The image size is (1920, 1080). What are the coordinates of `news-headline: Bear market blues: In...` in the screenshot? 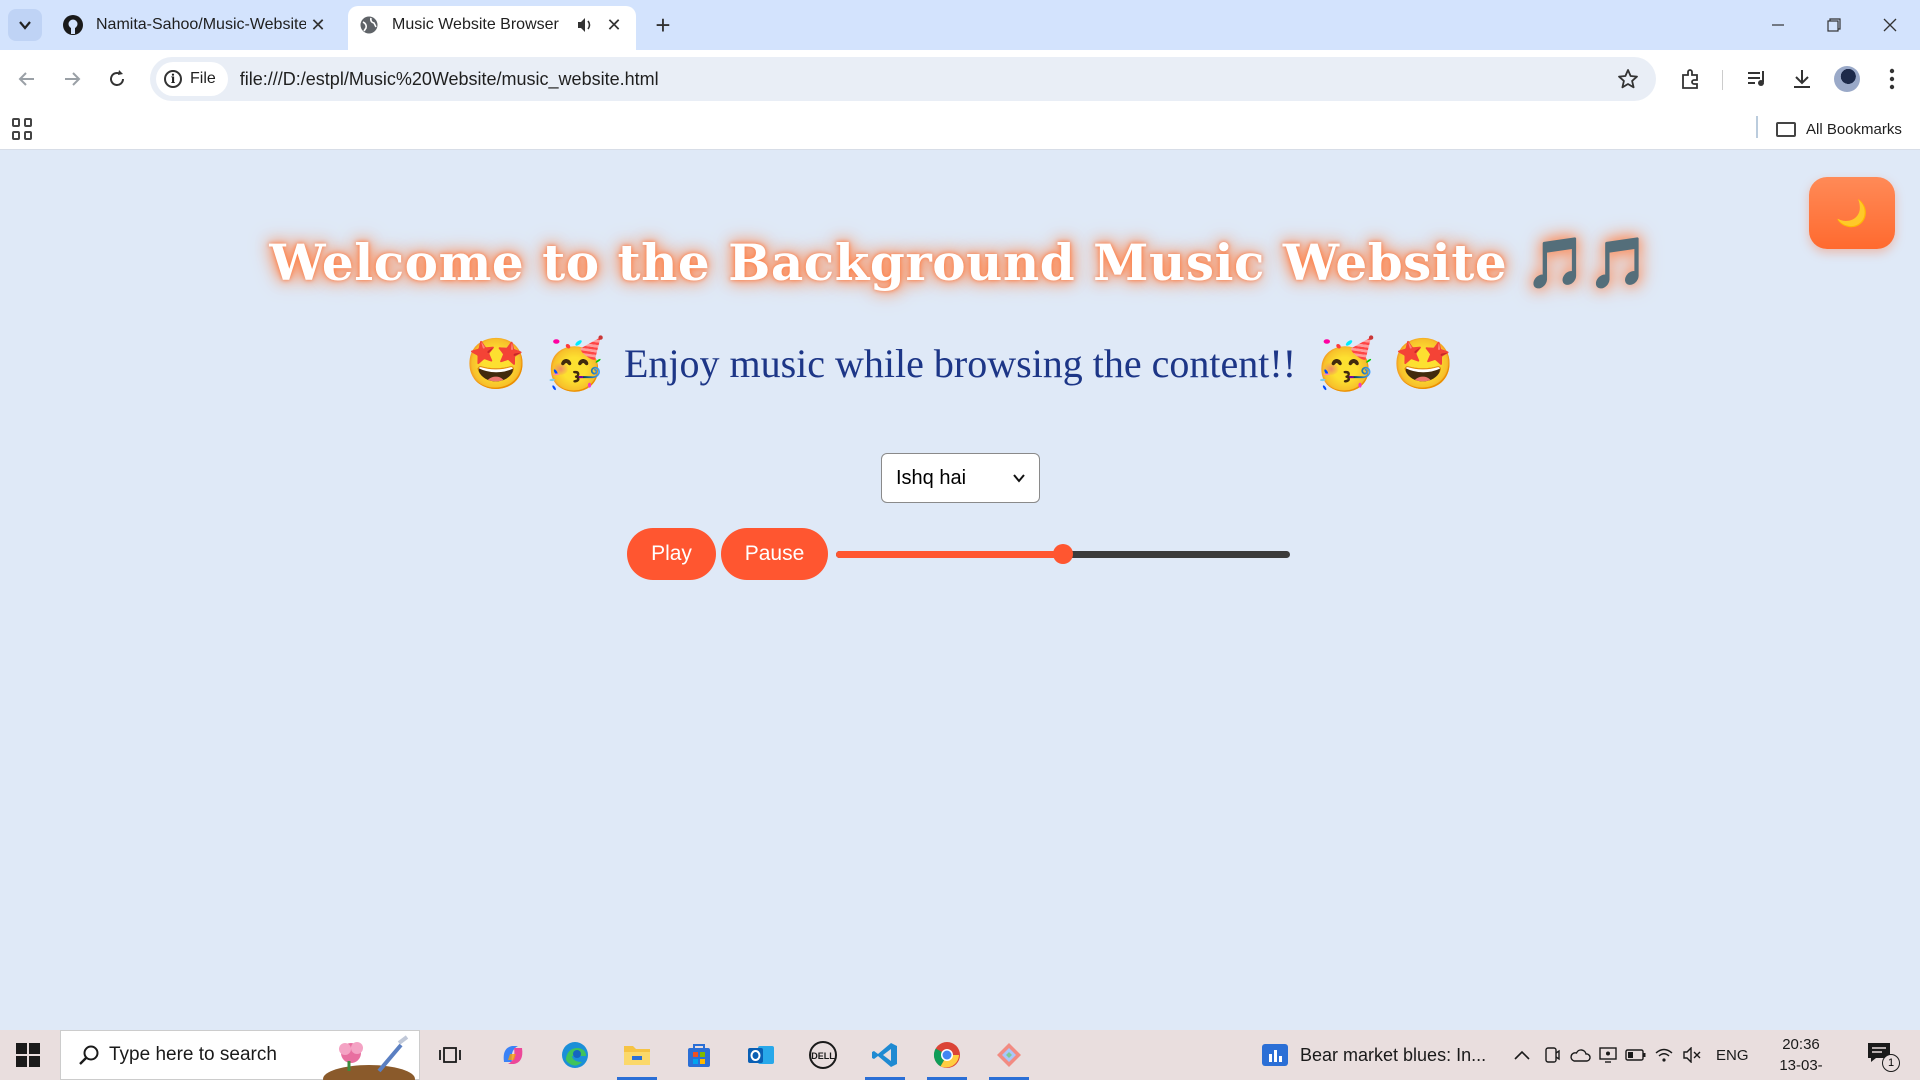 It's located at (1393, 1054).